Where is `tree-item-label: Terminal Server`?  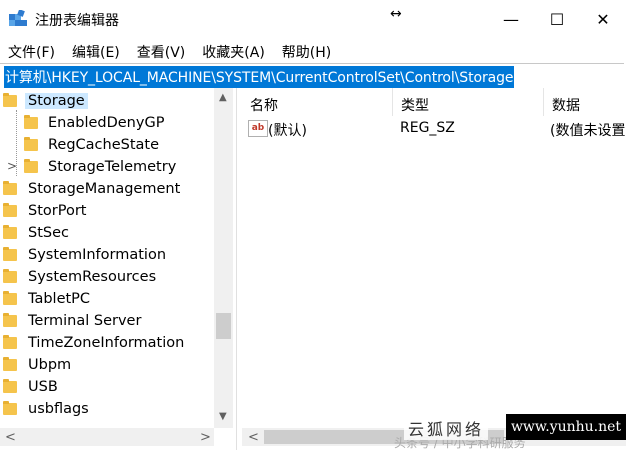
tree-item-label: Terminal Server is located at coordinates (85, 321).